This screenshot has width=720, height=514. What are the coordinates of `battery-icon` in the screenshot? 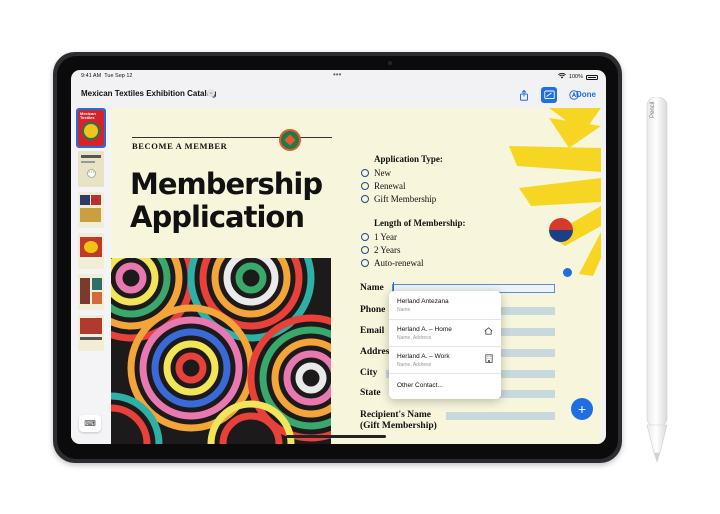 It's located at (592, 77).